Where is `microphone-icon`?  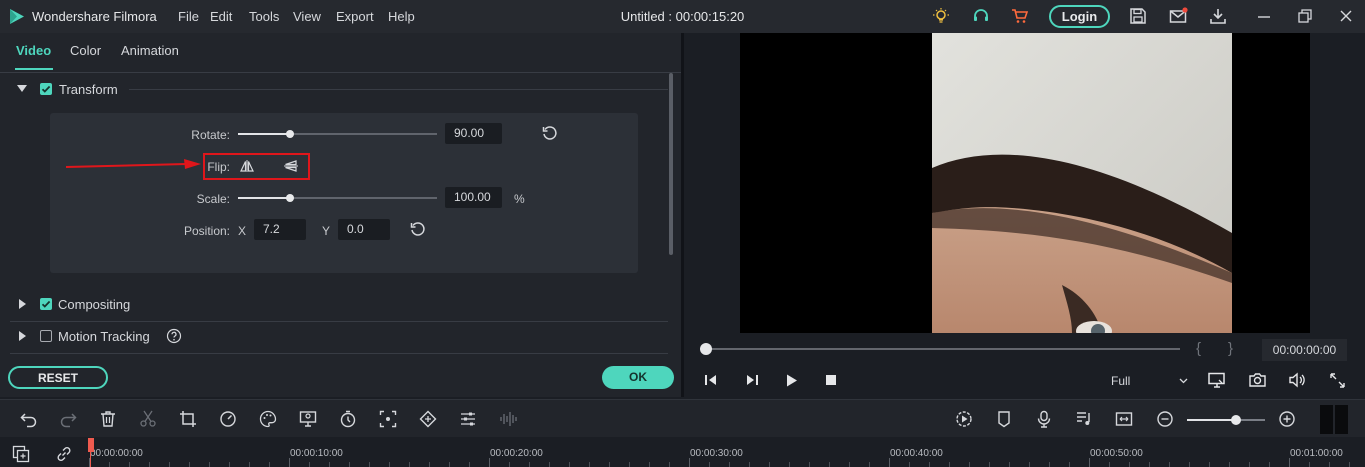 microphone-icon is located at coordinates (1044, 419).